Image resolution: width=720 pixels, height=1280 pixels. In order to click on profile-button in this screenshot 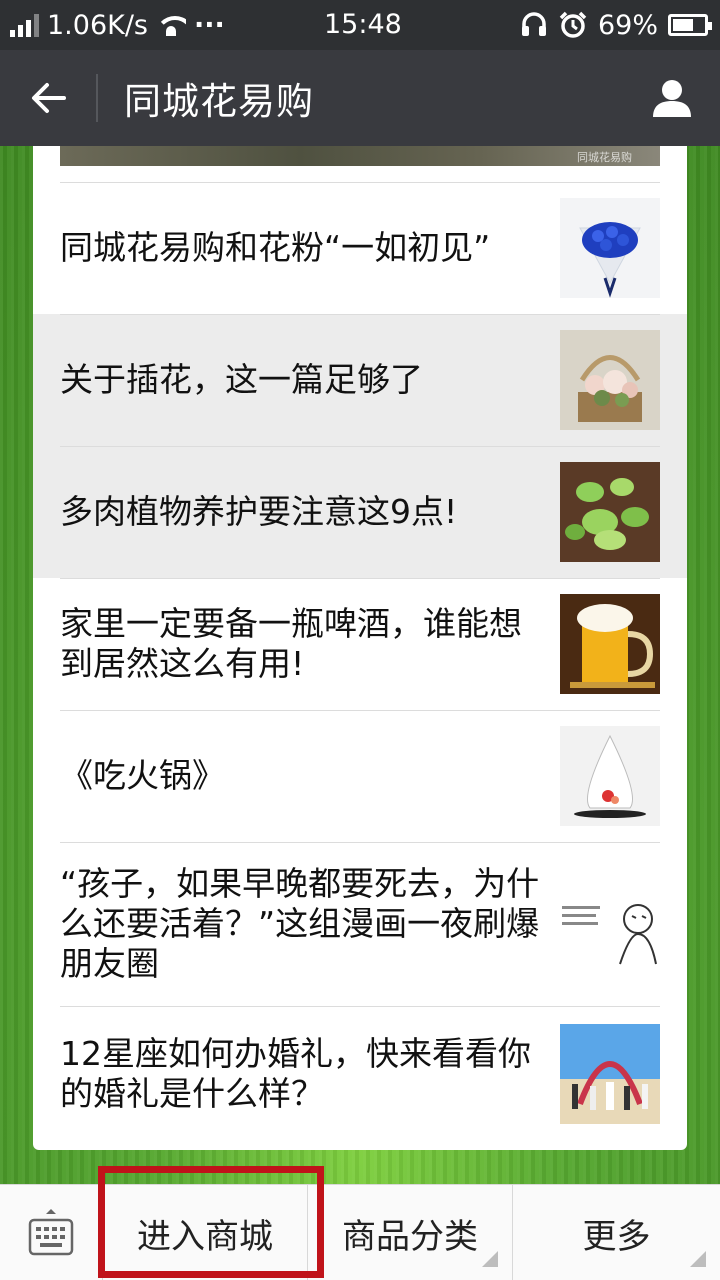, I will do `click(672, 98)`.